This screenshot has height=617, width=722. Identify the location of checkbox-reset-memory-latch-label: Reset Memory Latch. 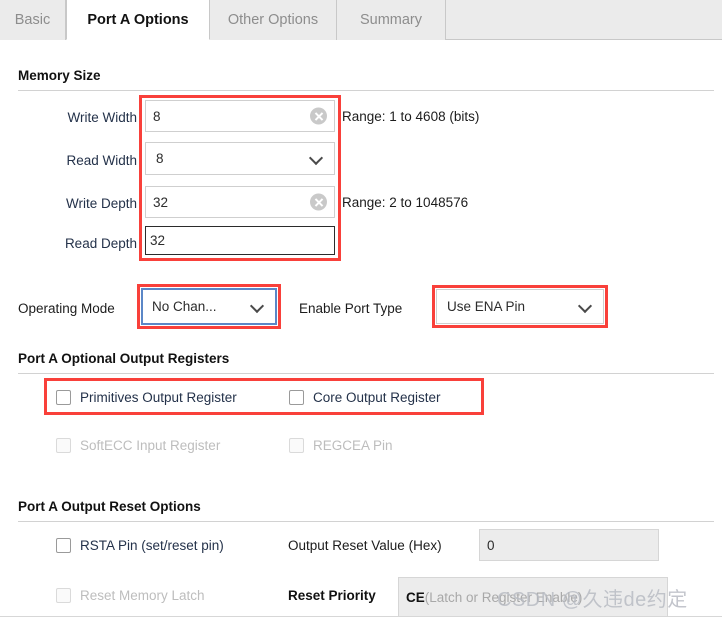
(142, 595).